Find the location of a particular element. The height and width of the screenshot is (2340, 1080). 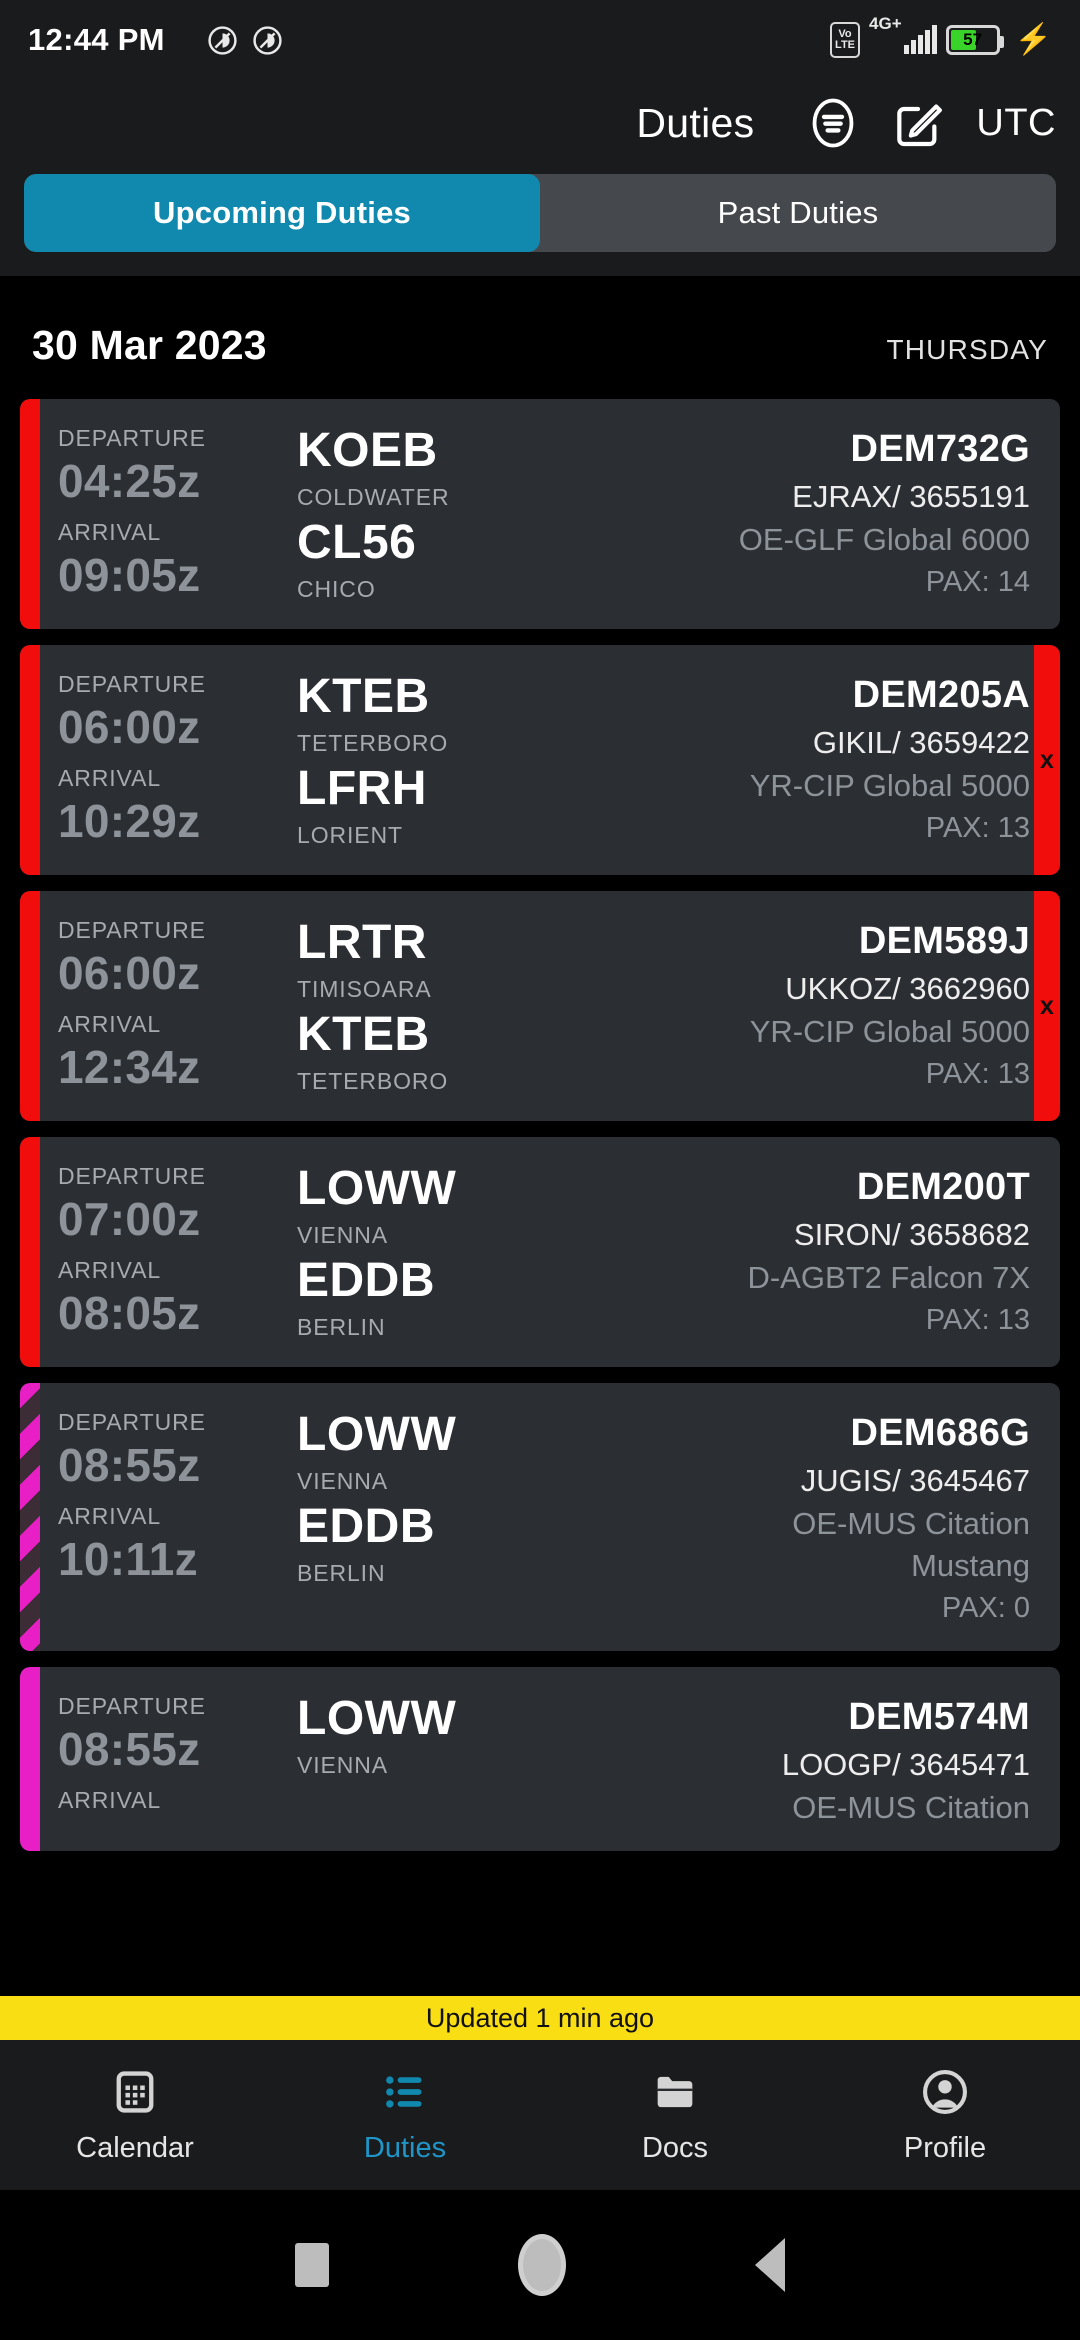

flight-number: DEM200T is located at coordinates (943, 1187).